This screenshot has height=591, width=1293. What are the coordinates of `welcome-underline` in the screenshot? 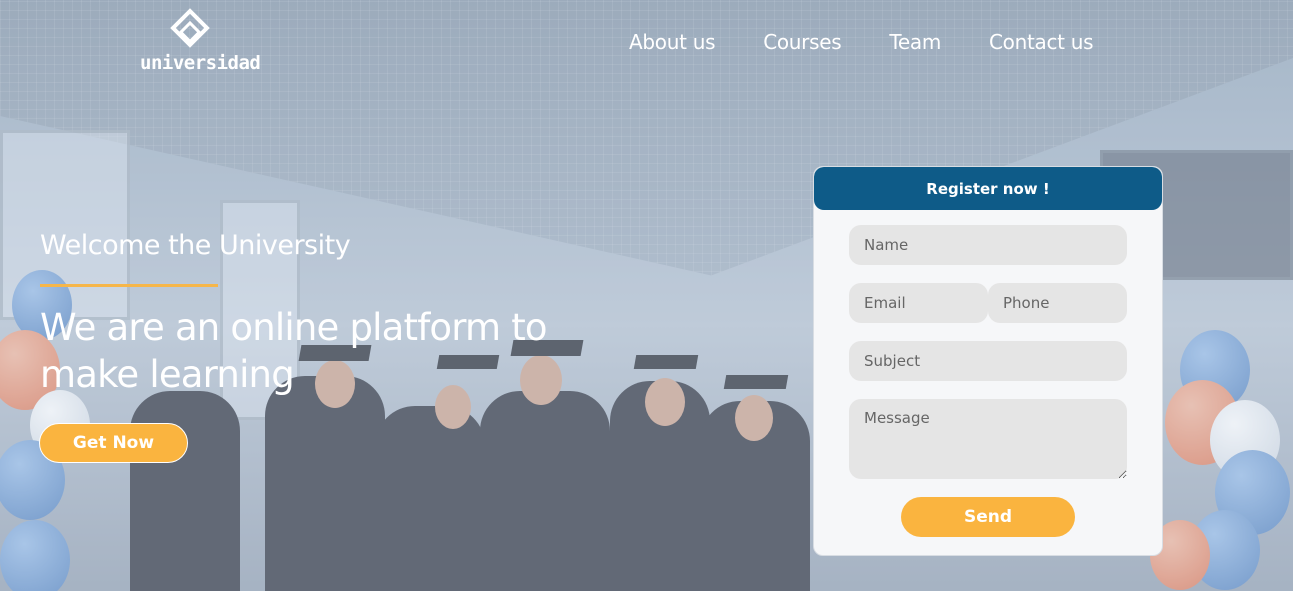 It's located at (129, 285).